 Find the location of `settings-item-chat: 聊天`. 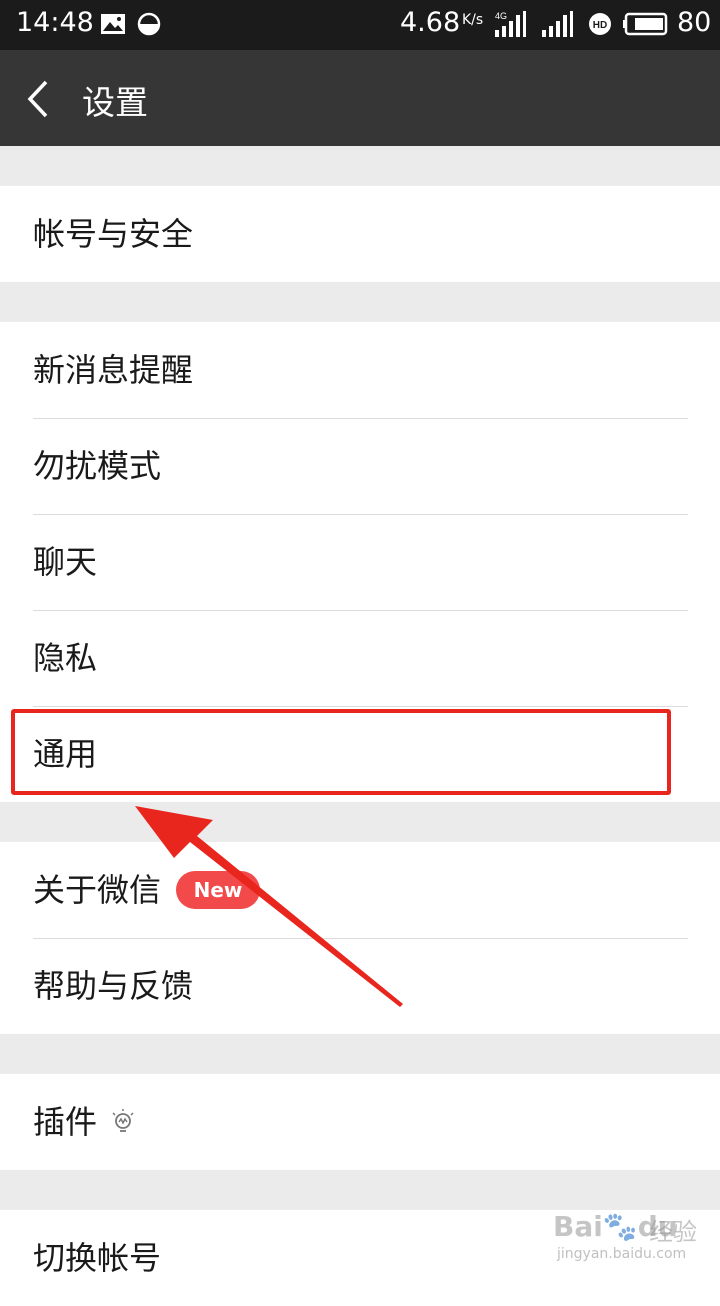

settings-item-chat: 聊天 is located at coordinates (360, 562).